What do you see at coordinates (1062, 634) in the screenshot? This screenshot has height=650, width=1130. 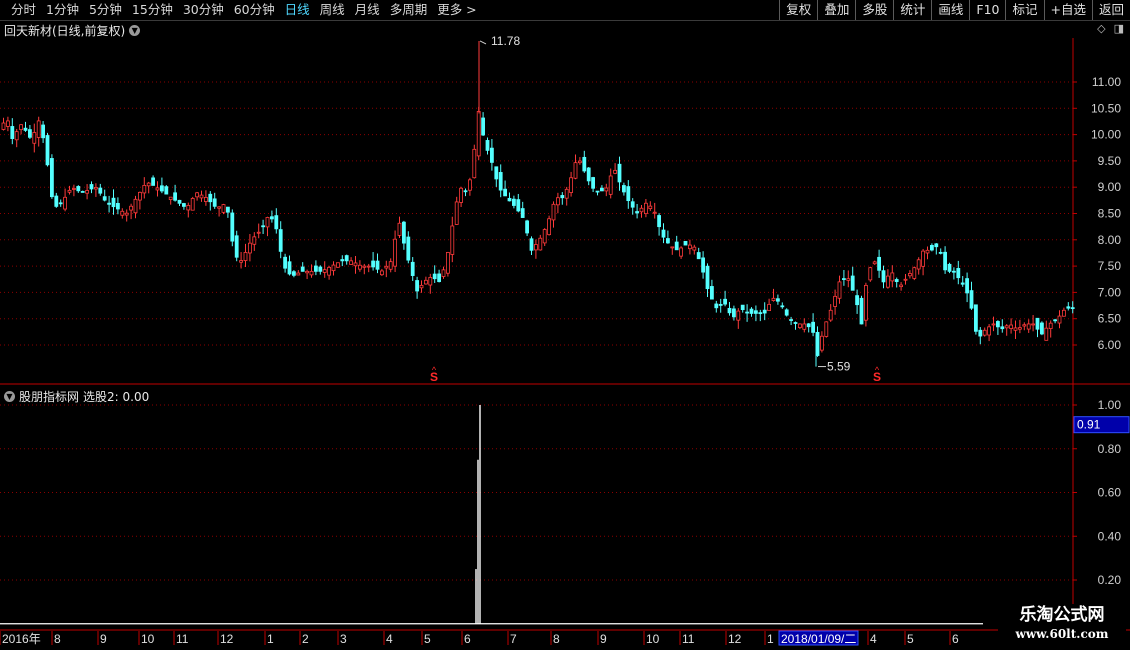 I see `watermark-url: www.60lt.com` at bounding box center [1062, 634].